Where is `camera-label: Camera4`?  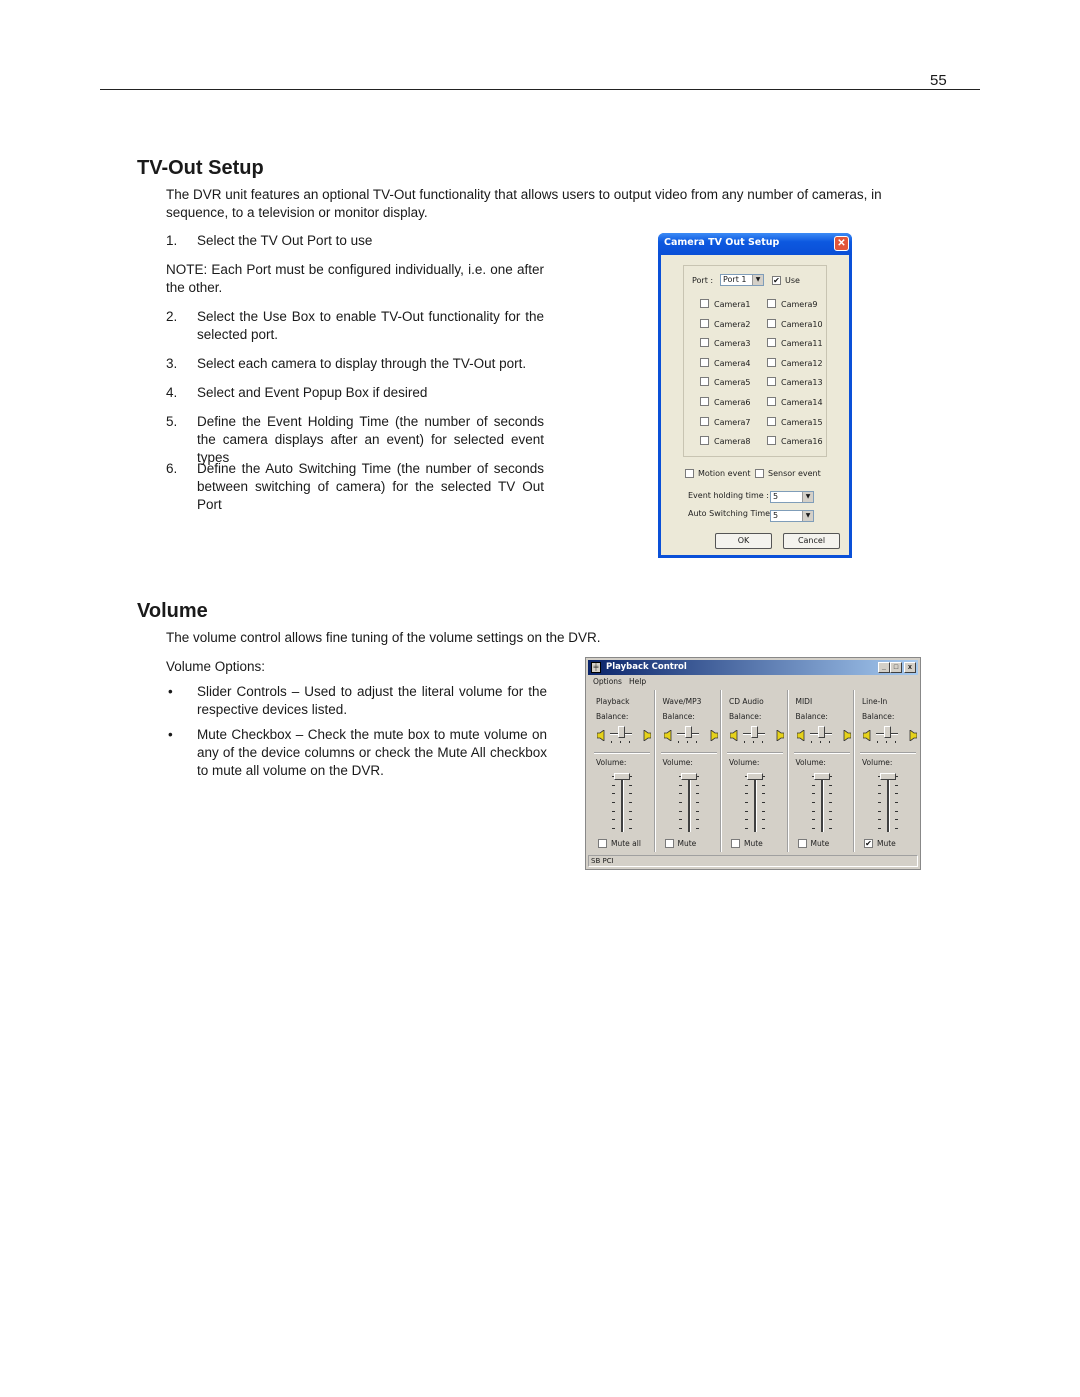
camera-label: Camera4 is located at coordinates (732, 363).